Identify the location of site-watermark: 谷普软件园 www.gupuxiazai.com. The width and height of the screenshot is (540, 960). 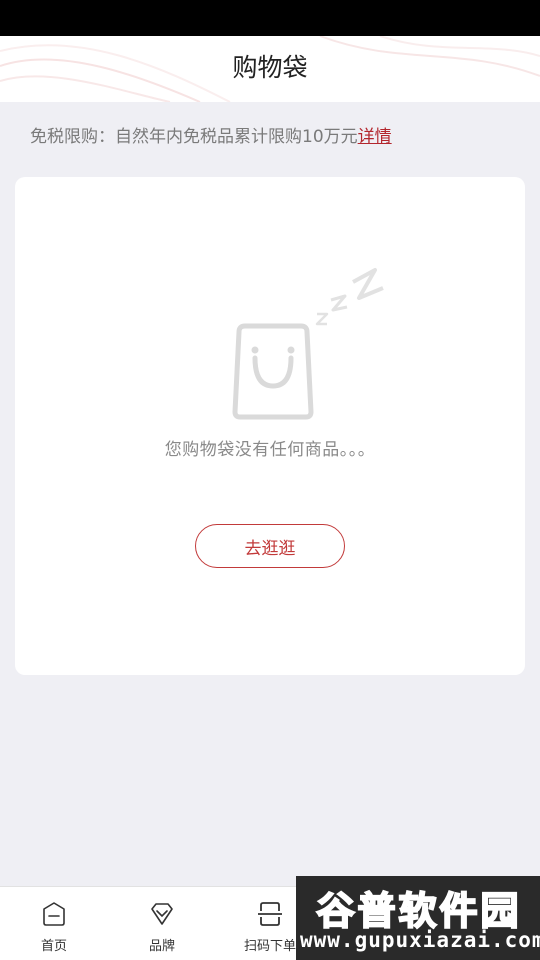
(418, 918).